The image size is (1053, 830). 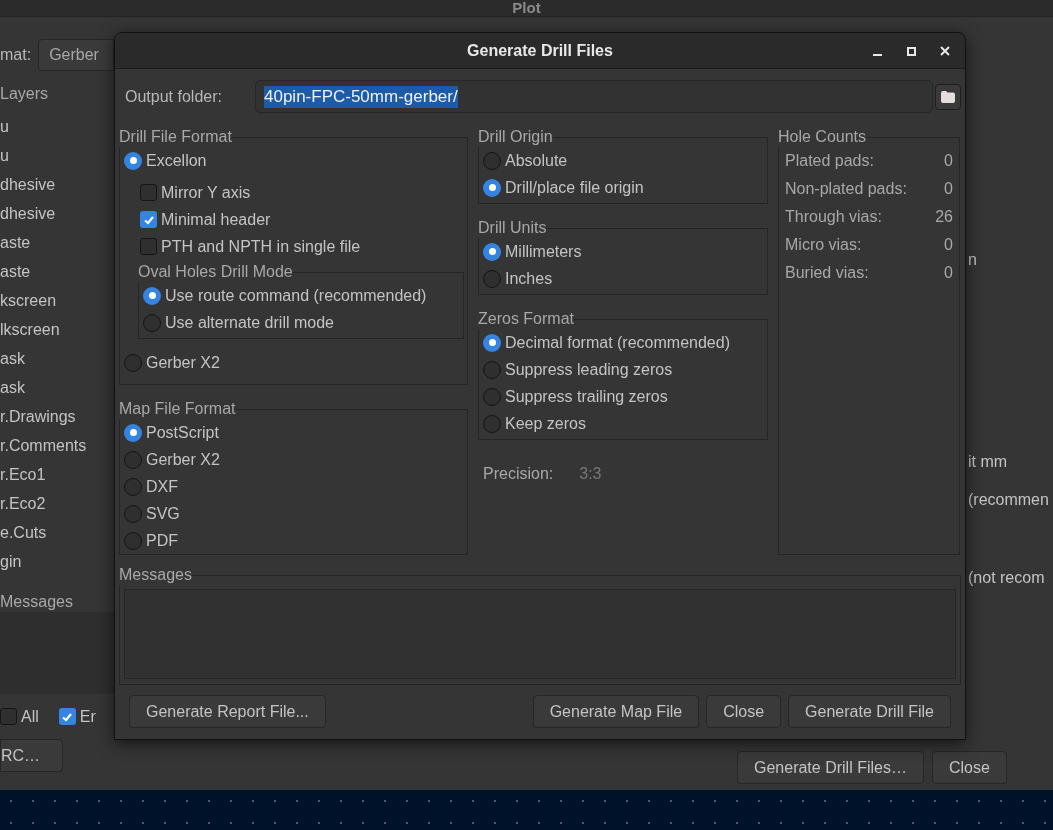 I want to click on count-value: 26, so click(x=944, y=217).